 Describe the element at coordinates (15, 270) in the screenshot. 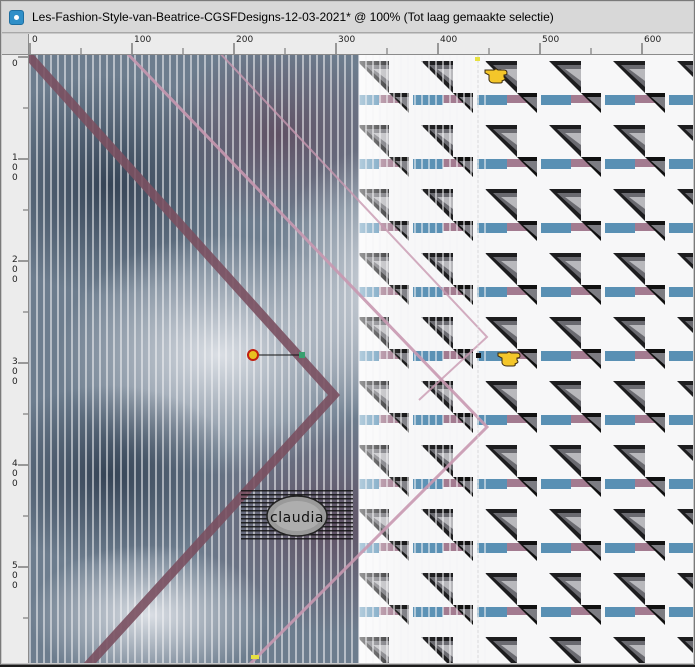

I see `ruler-v-label-200: 2 0 0` at that location.